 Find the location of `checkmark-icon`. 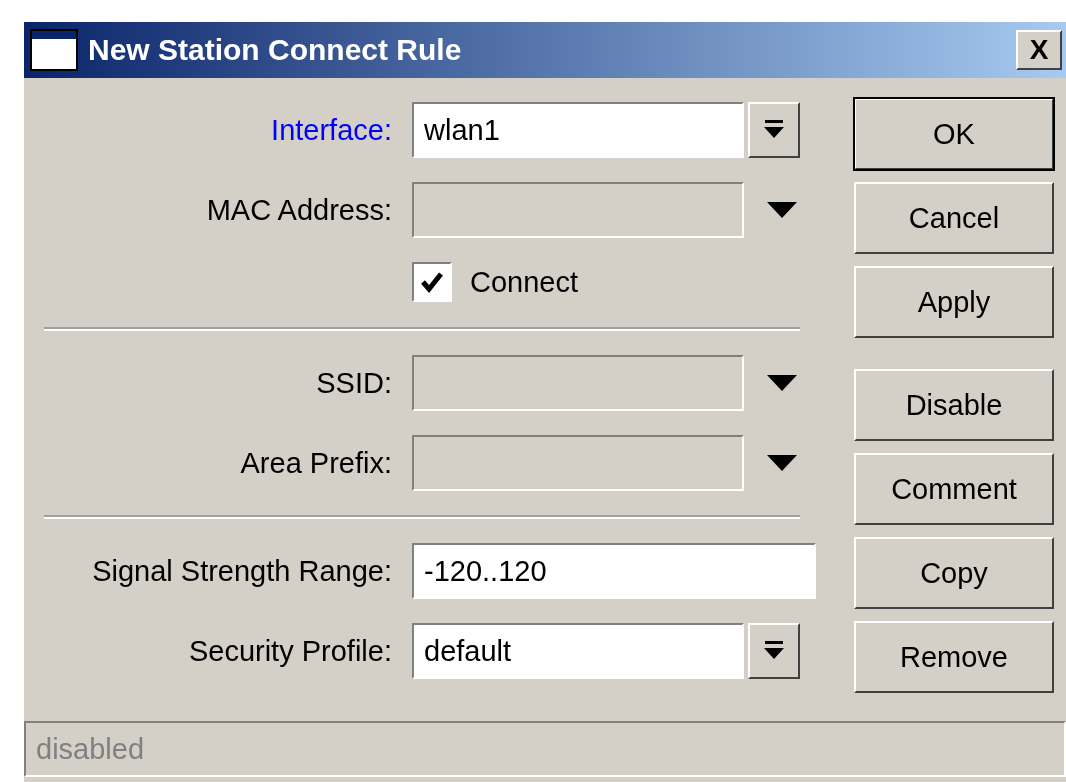

checkmark-icon is located at coordinates (432, 282).